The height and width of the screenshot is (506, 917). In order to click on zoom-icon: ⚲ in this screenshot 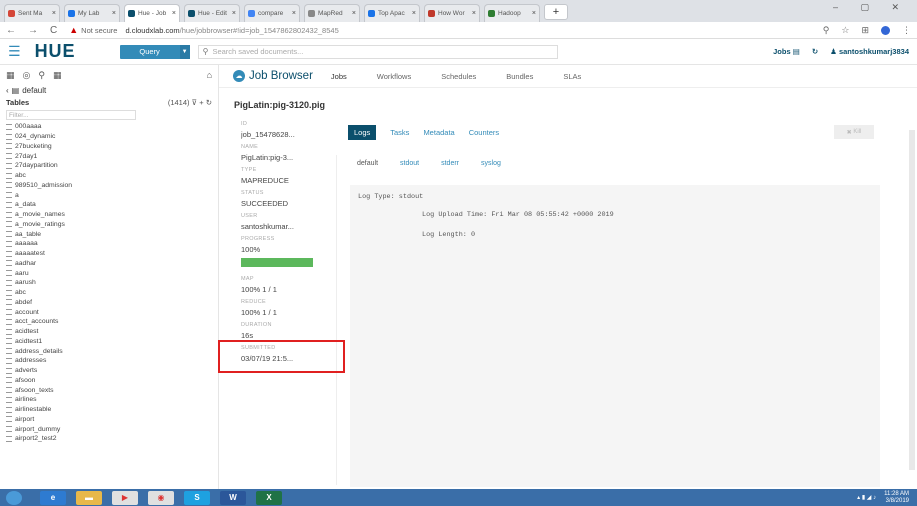, I will do `click(826, 30)`.